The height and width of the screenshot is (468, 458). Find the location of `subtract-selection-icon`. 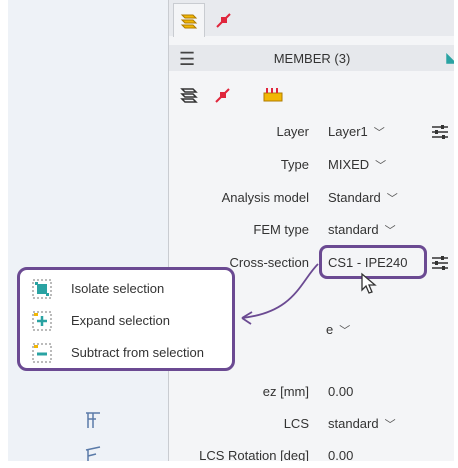

subtract-selection-icon is located at coordinates (42, 353).